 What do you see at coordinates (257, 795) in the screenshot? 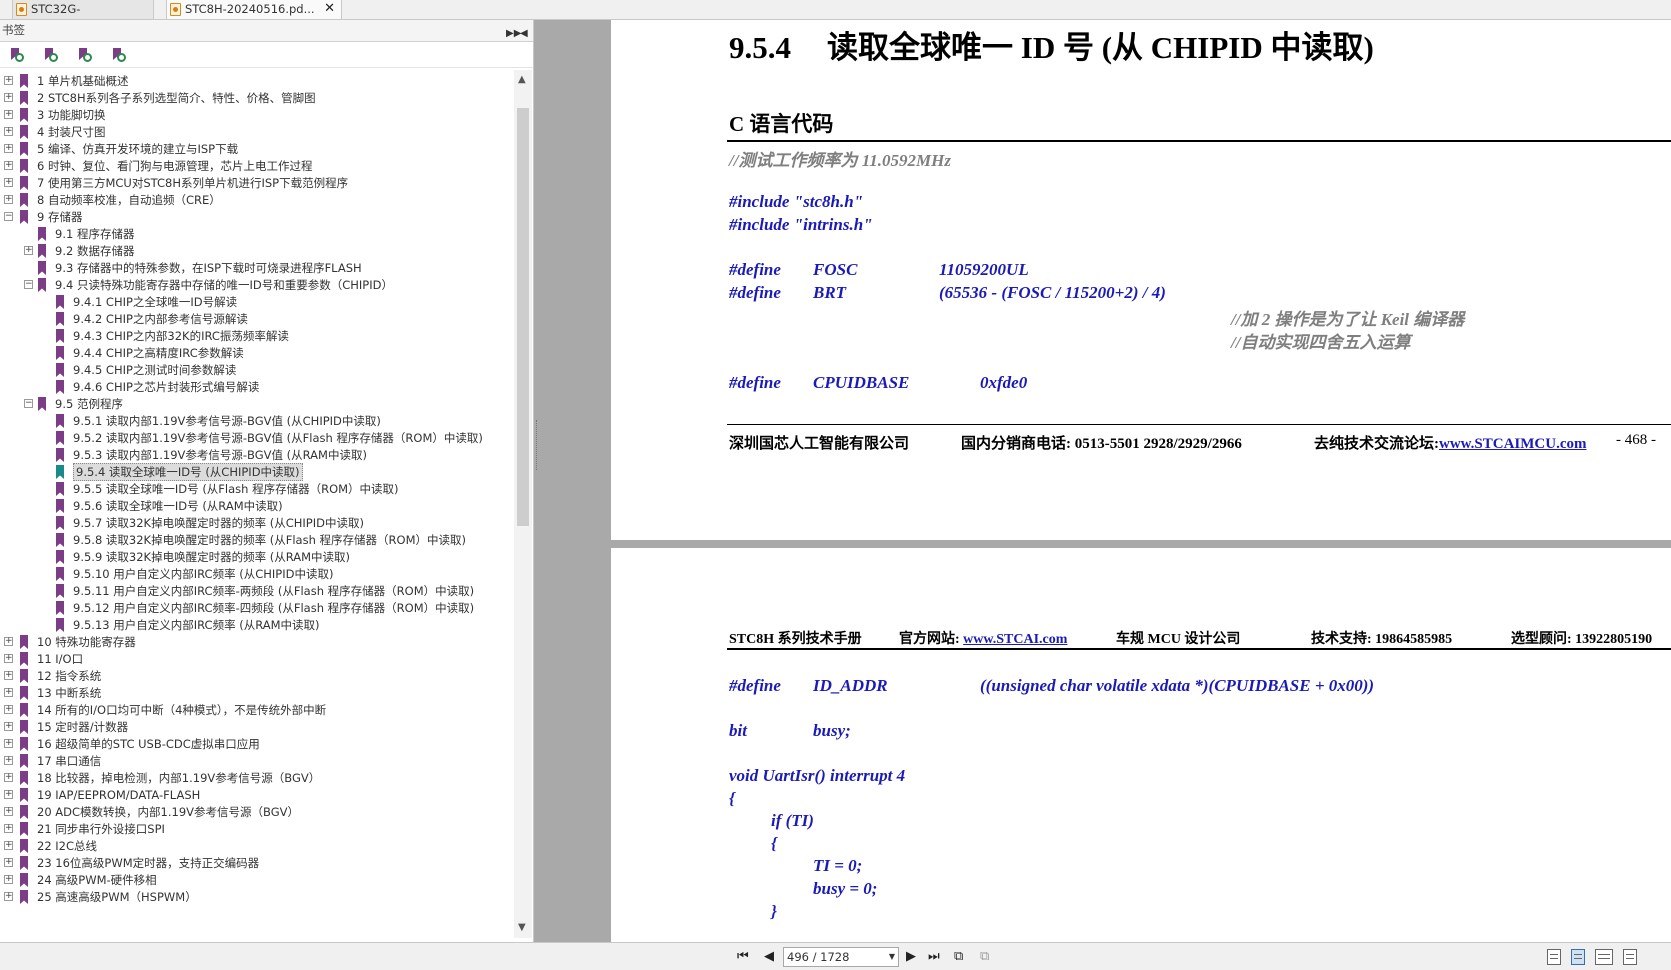
I see `bookmark-item: +19 IAP/EEPROM/DATA-FLASH` at bounding box center [257, 795].